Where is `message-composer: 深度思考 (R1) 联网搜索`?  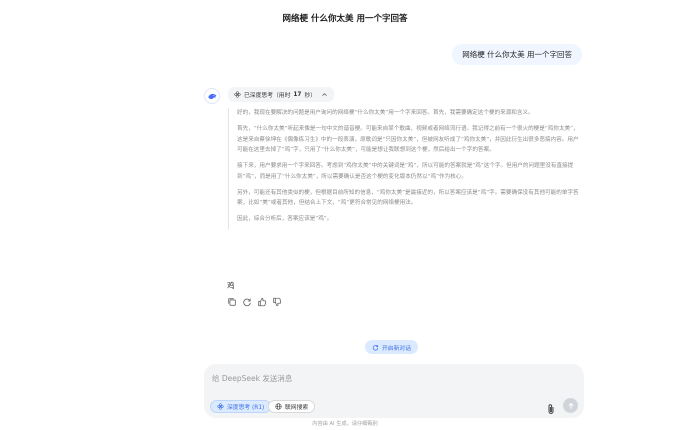
message-composer: 深度思考 (R1) 联网搜索 is located at coordinates (394, 391).